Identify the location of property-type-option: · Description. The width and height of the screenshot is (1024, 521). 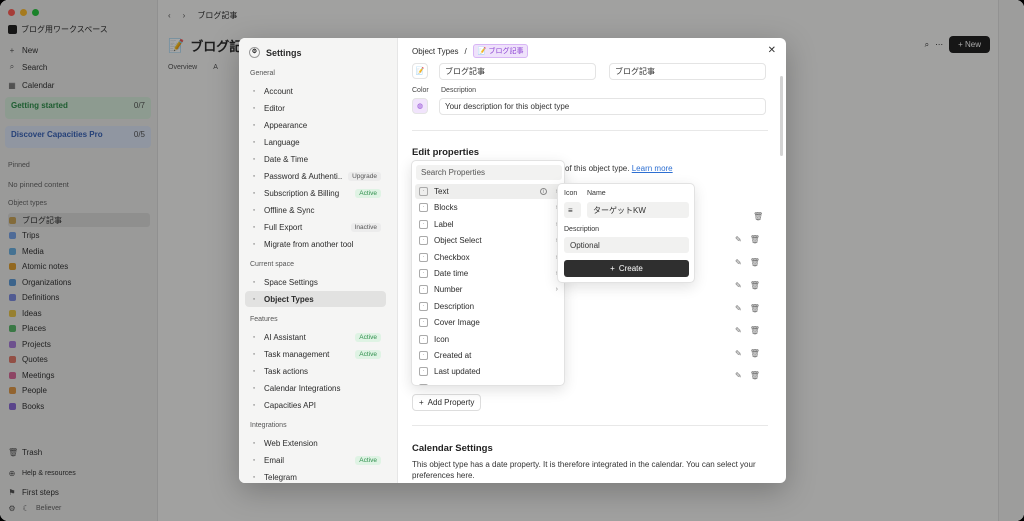
(488, 306).